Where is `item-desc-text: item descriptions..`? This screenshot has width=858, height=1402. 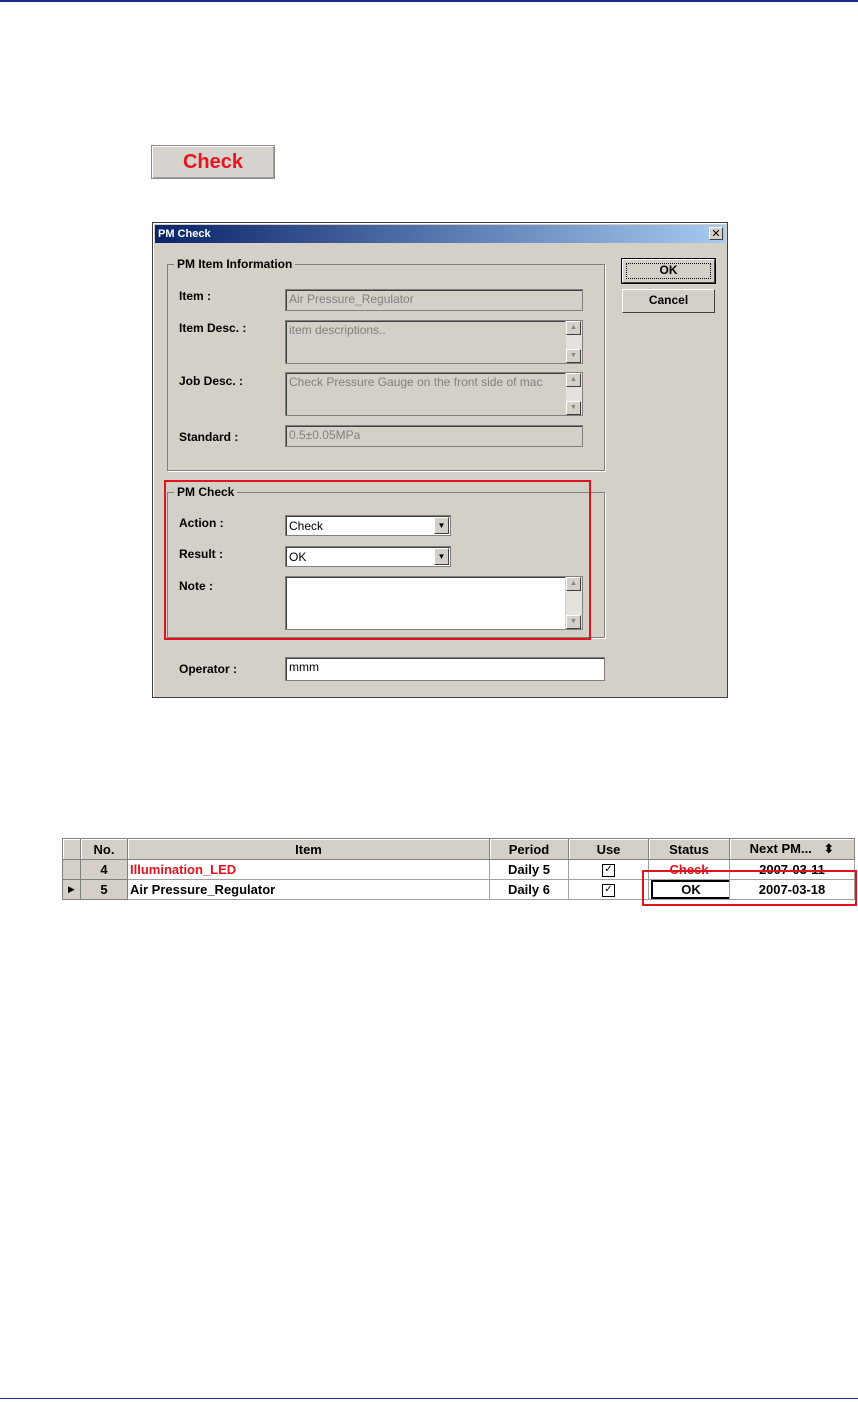
item-desc-text: item descriptions.. is located at coordinates (337, 330).